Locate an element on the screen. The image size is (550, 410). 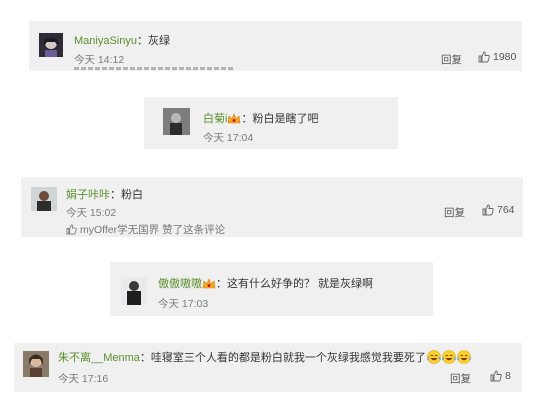
like-count: 8 is located at coordinates (508, 376).